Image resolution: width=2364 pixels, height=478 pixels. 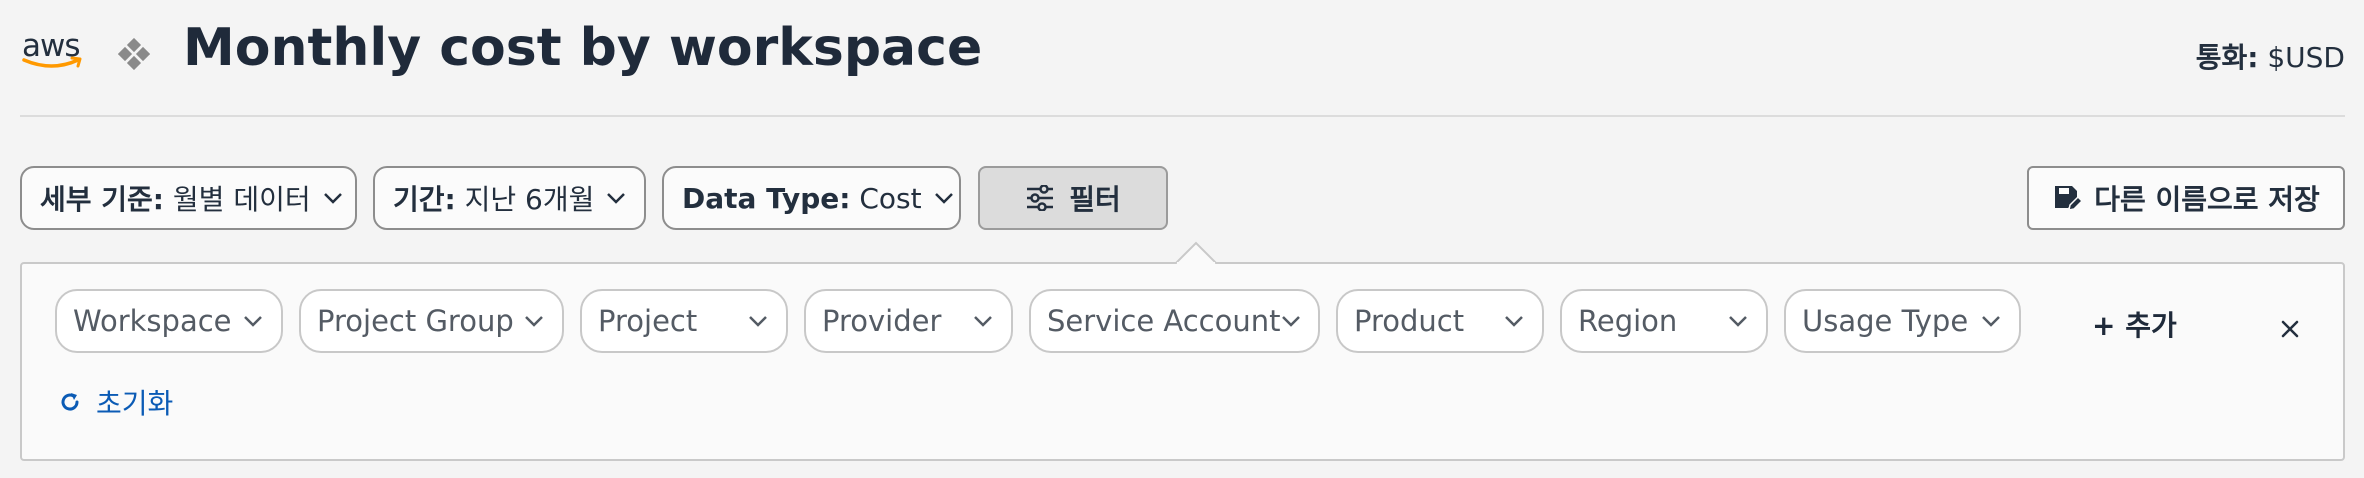 I want to click on add-filter-button: + 추가, so click(x=2134, y=324).